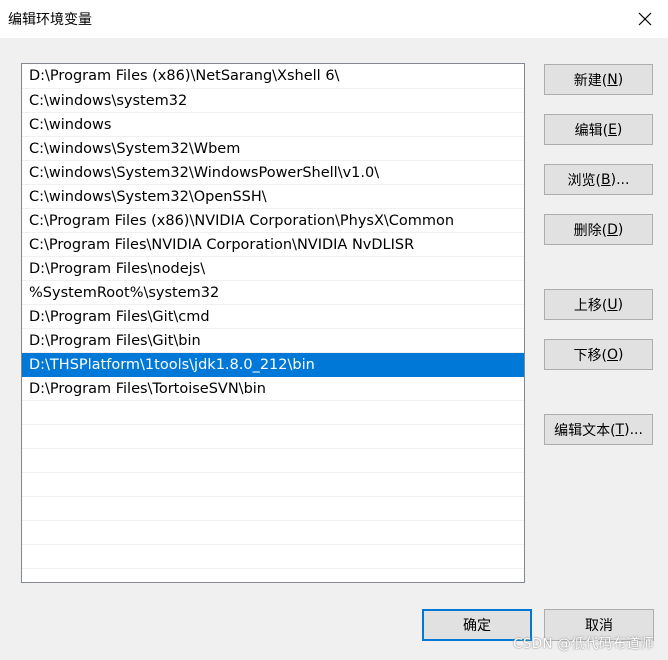 The height and width of the screenshot is (660, 668). What do you see at coordinates (584, 180) in the screenshot?
I see `browse-button-label: 浏览(` at bounding box center [584, 180].